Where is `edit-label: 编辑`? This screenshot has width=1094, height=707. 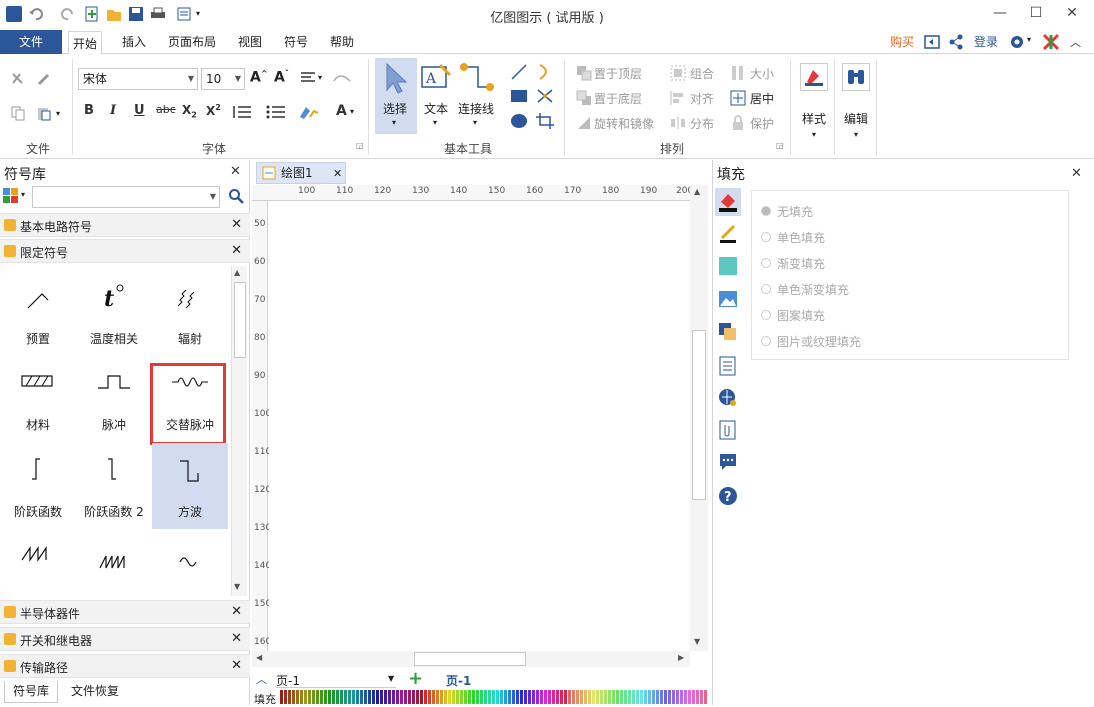 edit-label: 编辑 is located at coordinates (856, 118).